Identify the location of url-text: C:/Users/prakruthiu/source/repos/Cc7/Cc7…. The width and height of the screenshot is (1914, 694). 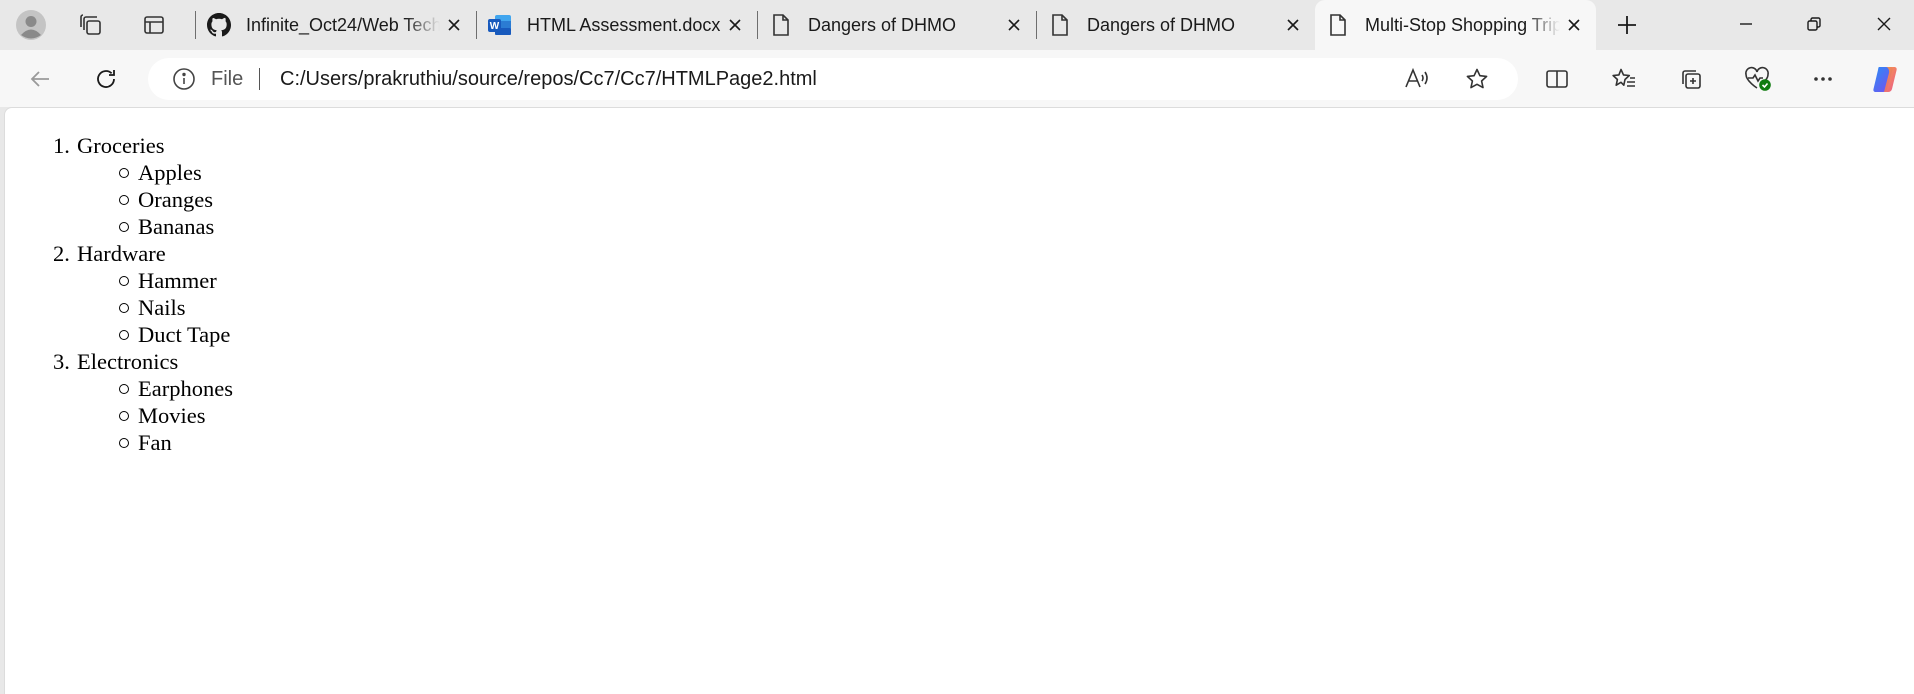
(548, 79).